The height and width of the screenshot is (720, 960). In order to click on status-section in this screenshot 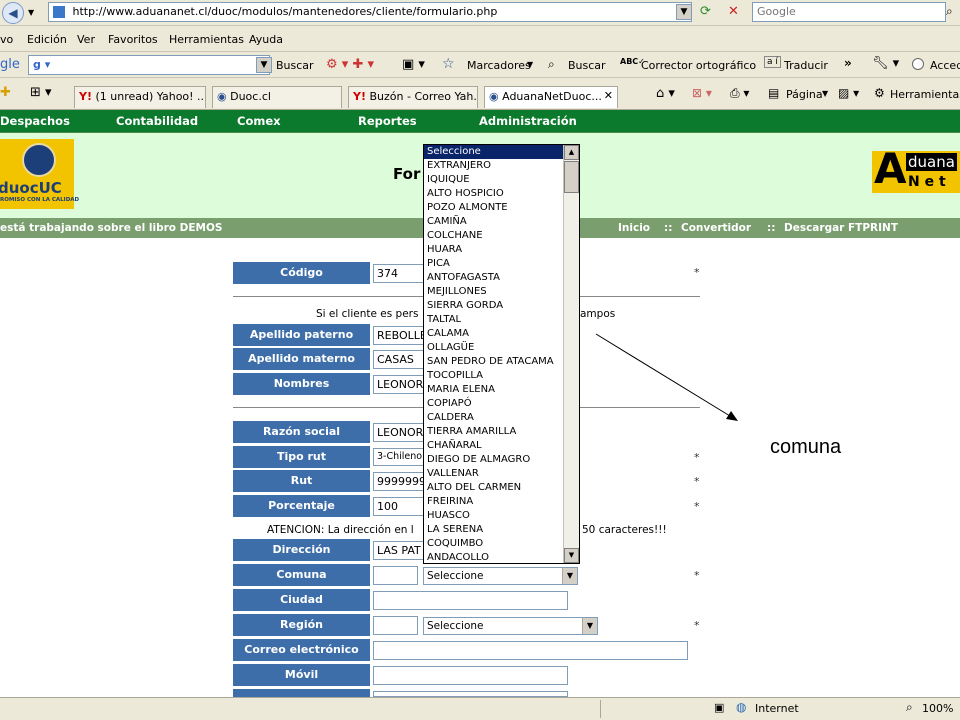, I will do `click(600, 709)`.